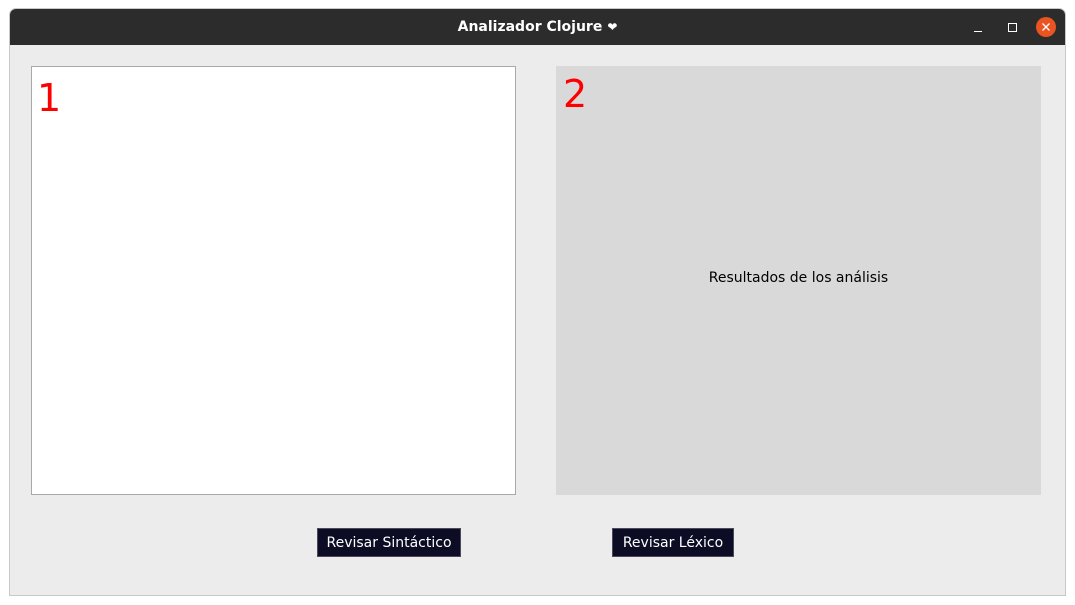 The image size is (1075, 605). I want to click on window-title: Analizador Clojure, so click(530, 27).